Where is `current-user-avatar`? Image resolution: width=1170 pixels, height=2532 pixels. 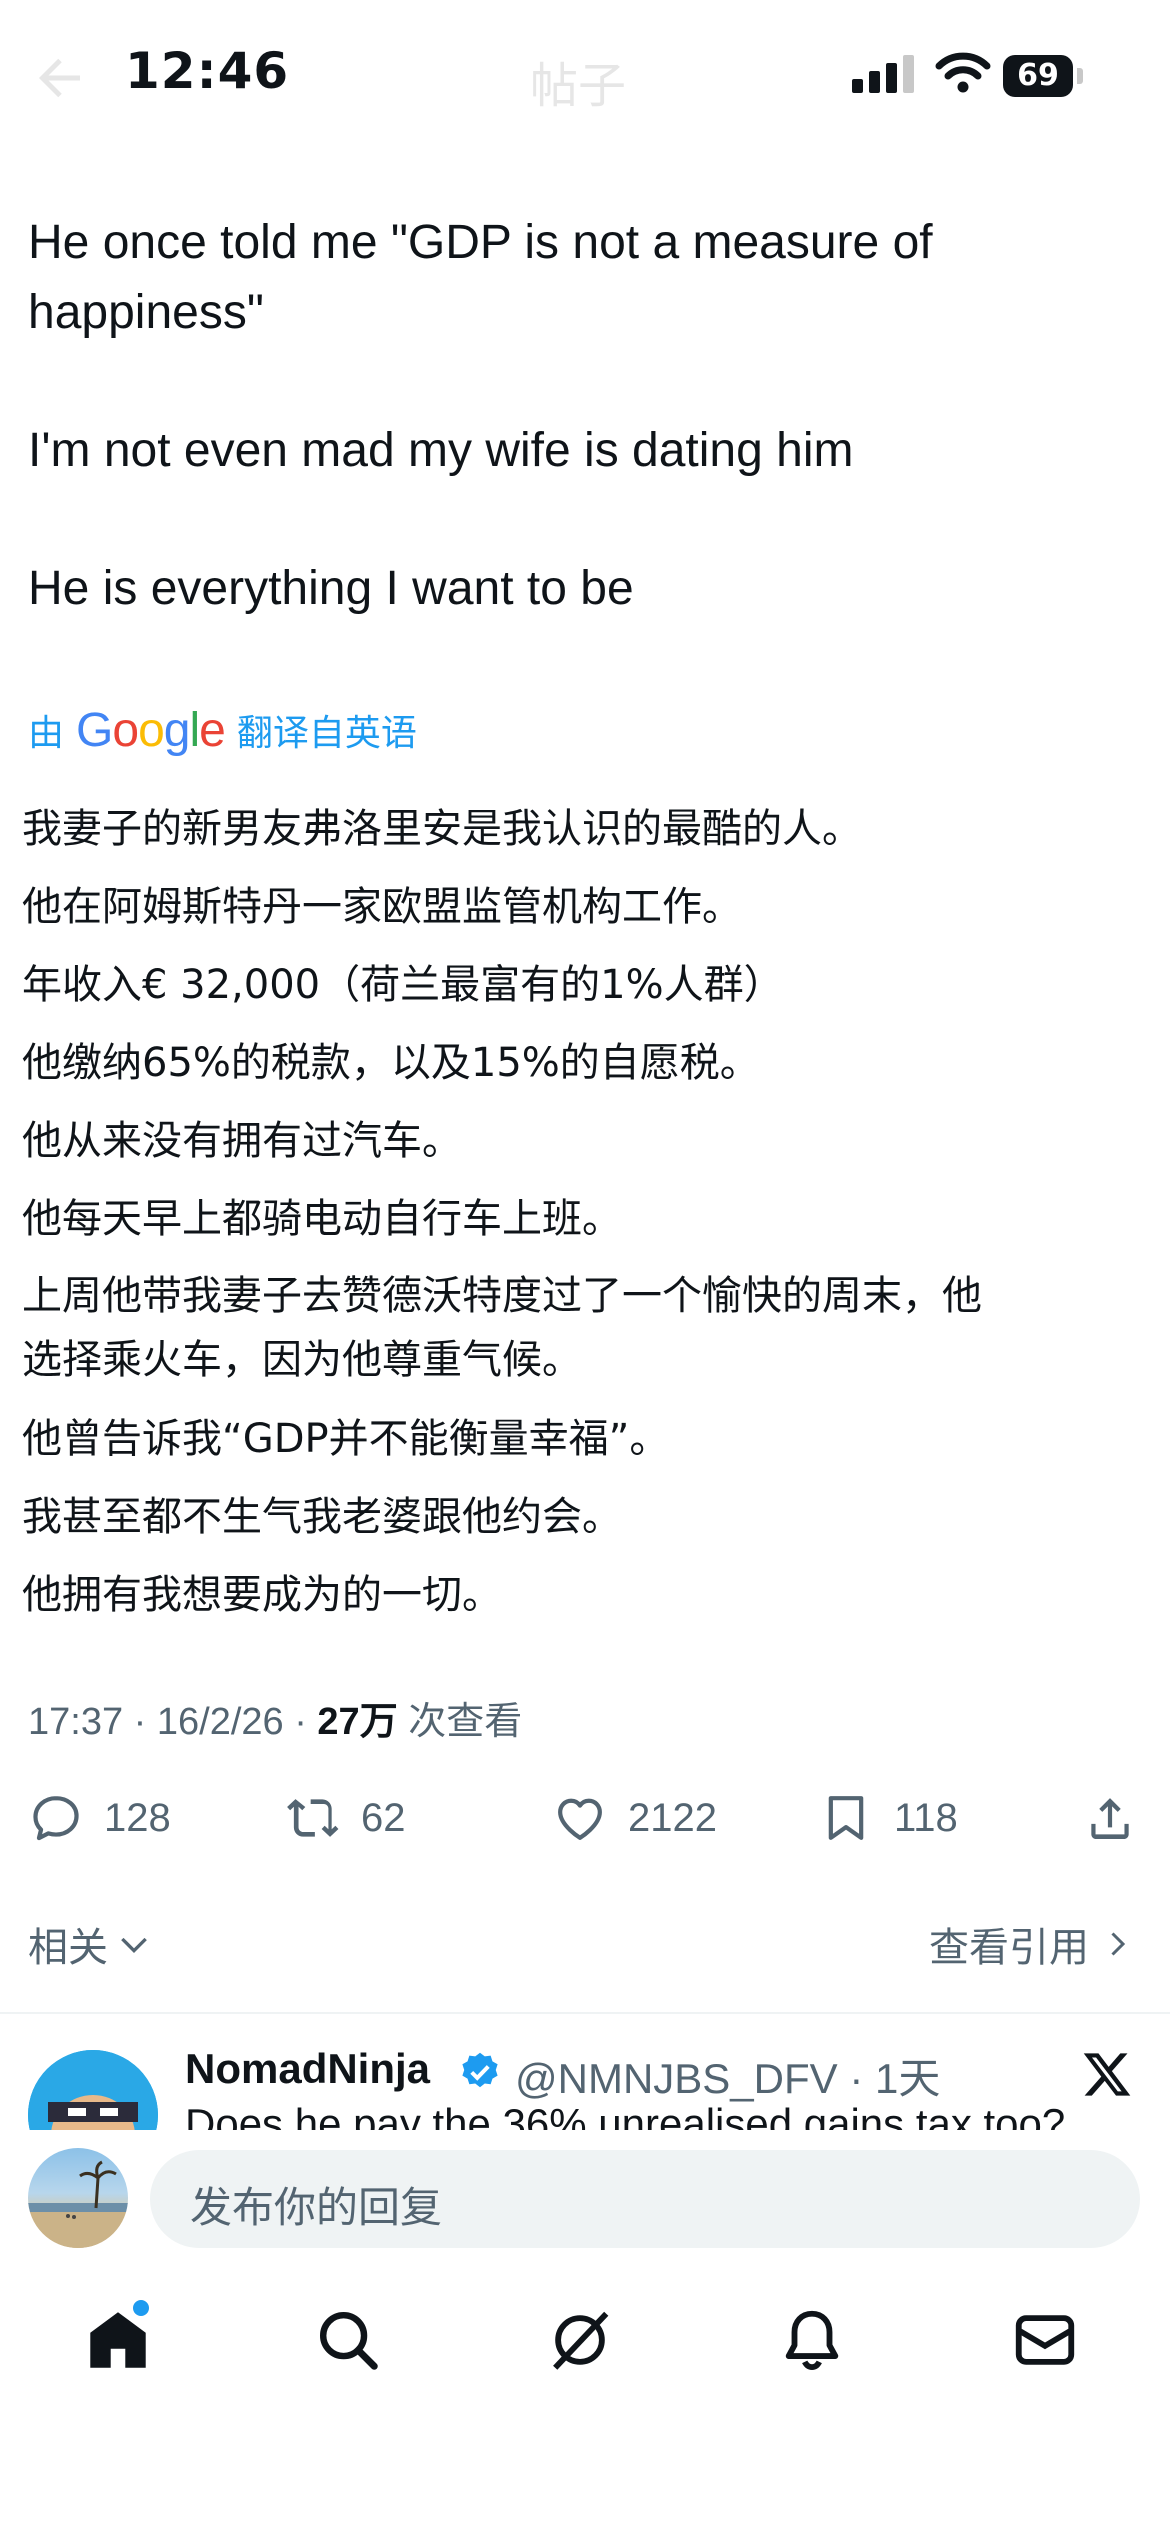 current-user-avatar is located at coordinates (78, 2198).